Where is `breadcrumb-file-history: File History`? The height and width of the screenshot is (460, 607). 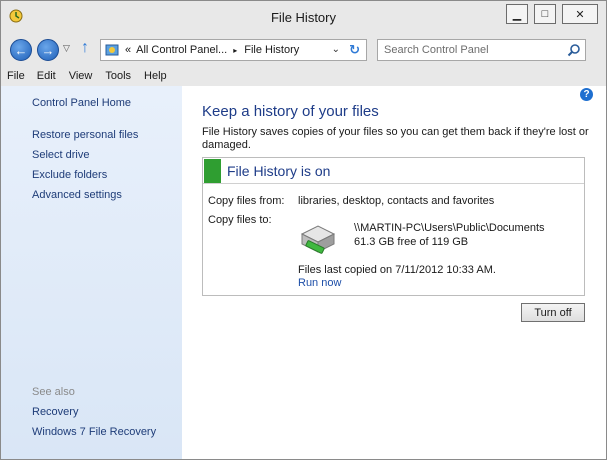
breadcrumb-file-history: File History is located at coordinates (271, 50).